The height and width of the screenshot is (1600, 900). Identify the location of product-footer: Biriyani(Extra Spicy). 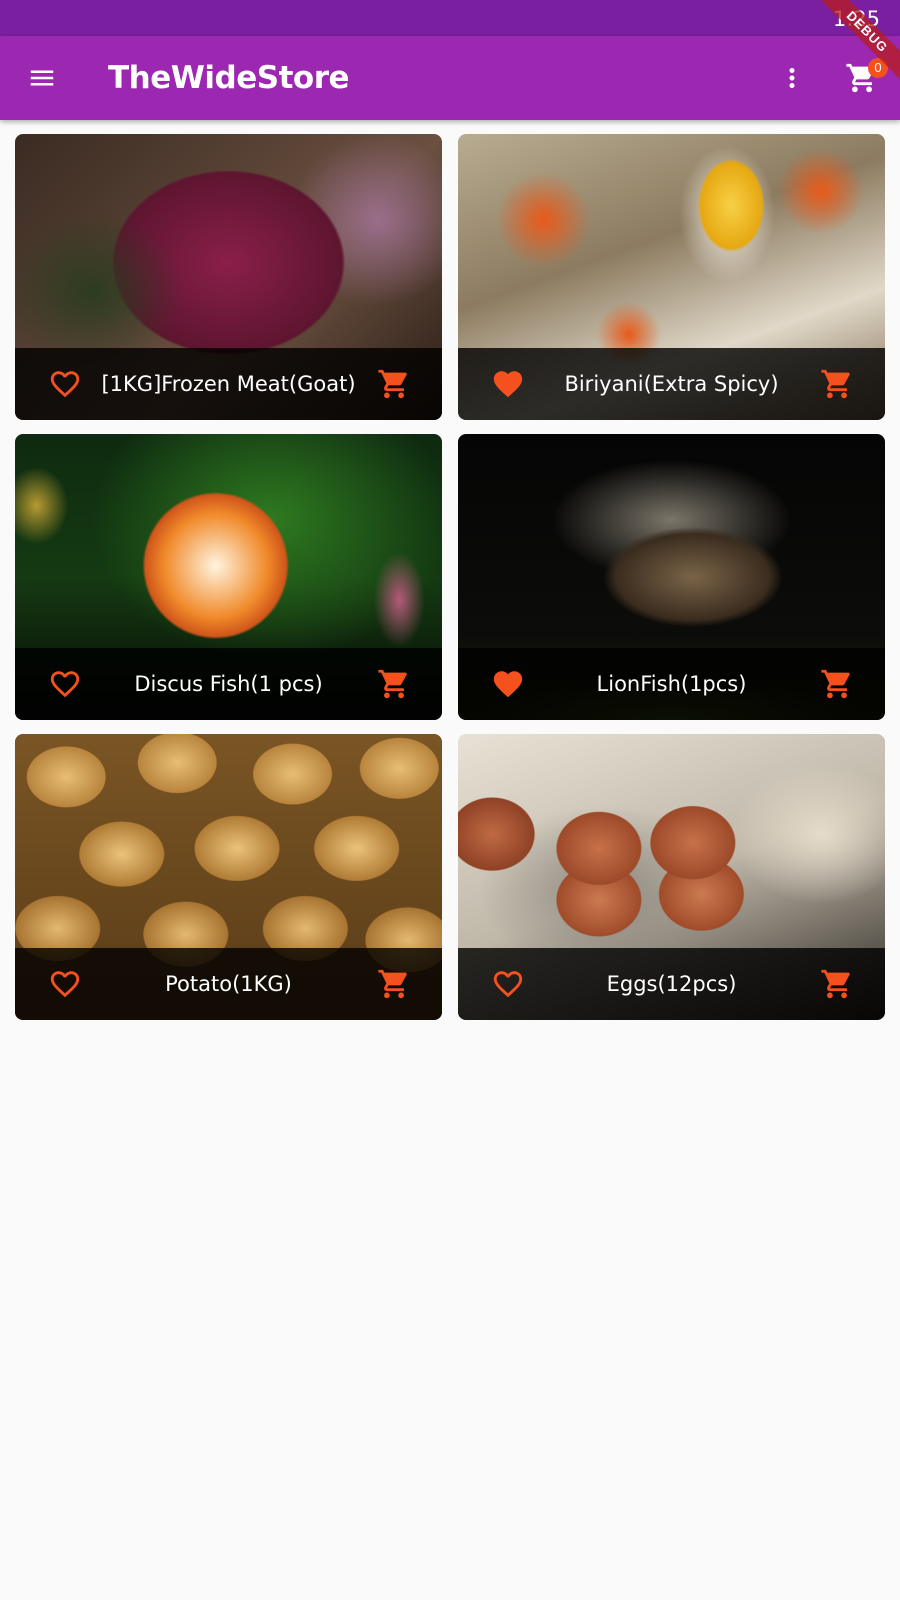
(671, 384).